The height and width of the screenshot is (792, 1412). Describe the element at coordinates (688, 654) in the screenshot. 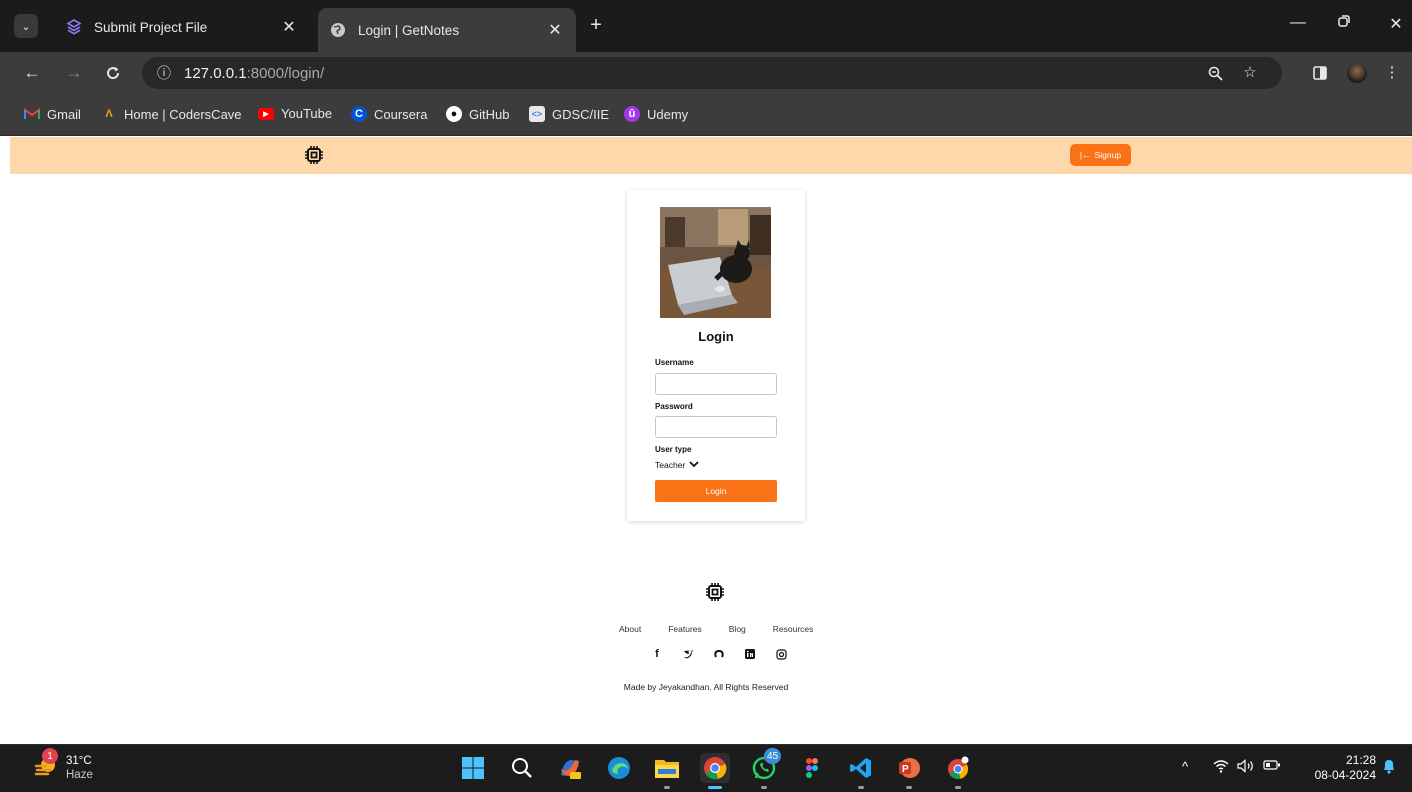

I see `twitter-icon` at that location.